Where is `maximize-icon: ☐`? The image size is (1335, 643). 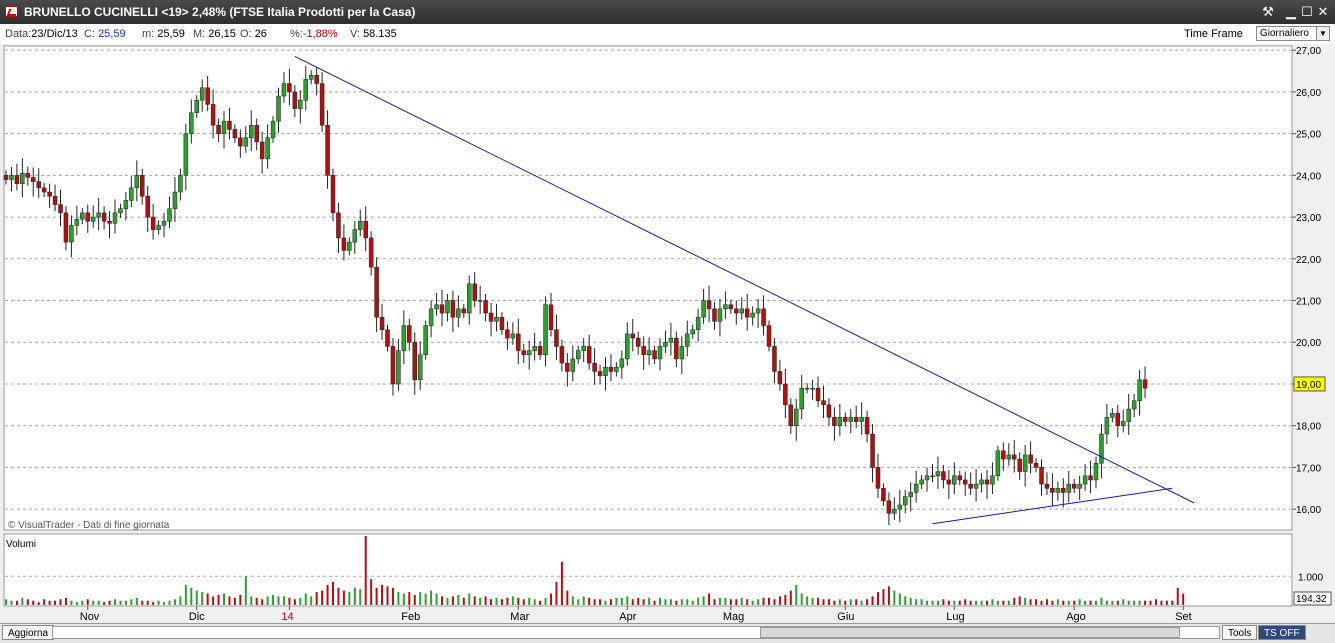
maximize-icon: ☐ is located at coordinates (1307, 12).